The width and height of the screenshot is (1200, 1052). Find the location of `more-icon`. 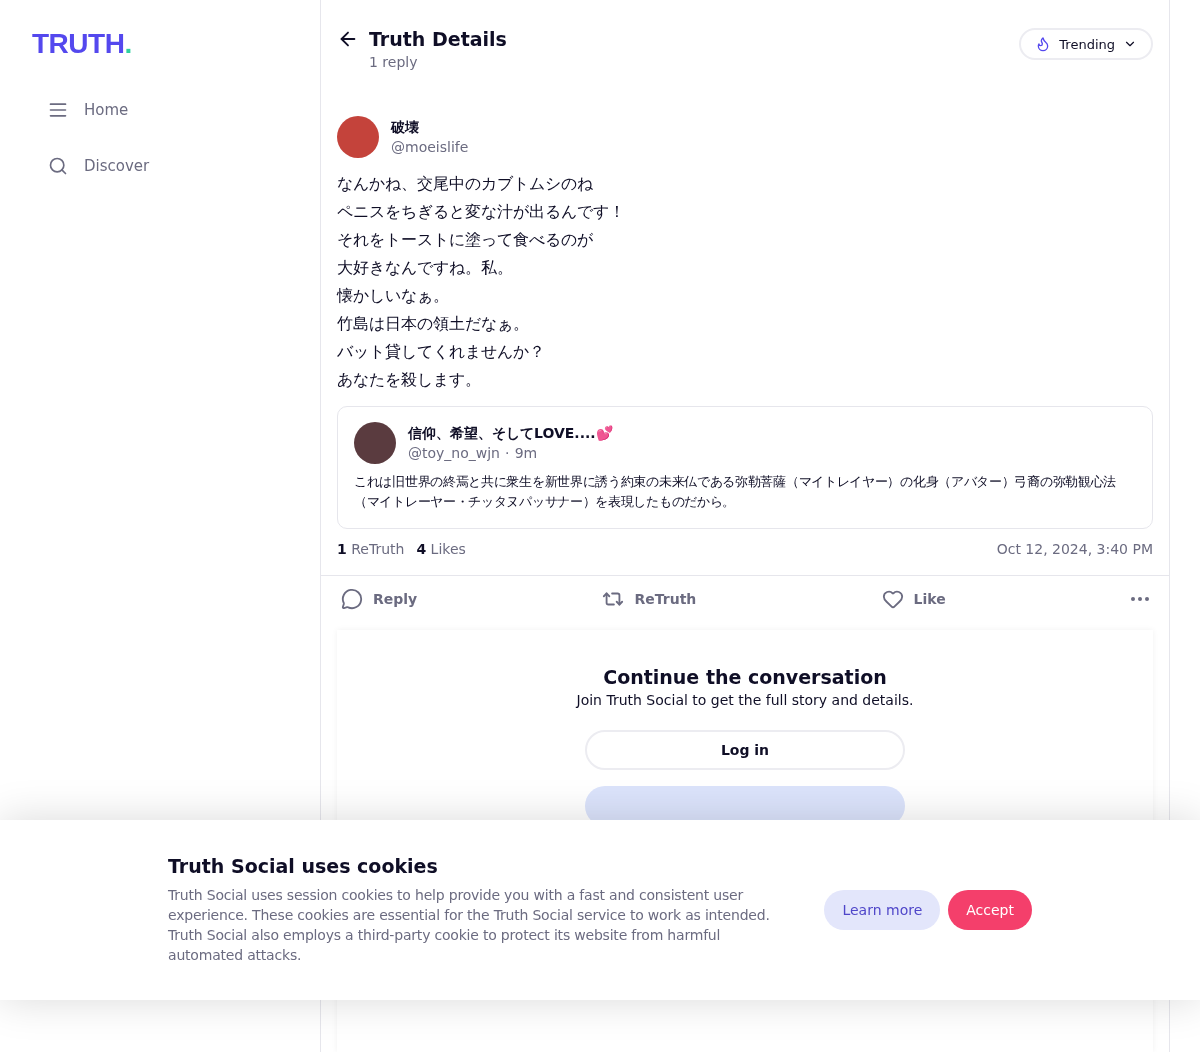

more-icon is located at coordinates (1139, 599).